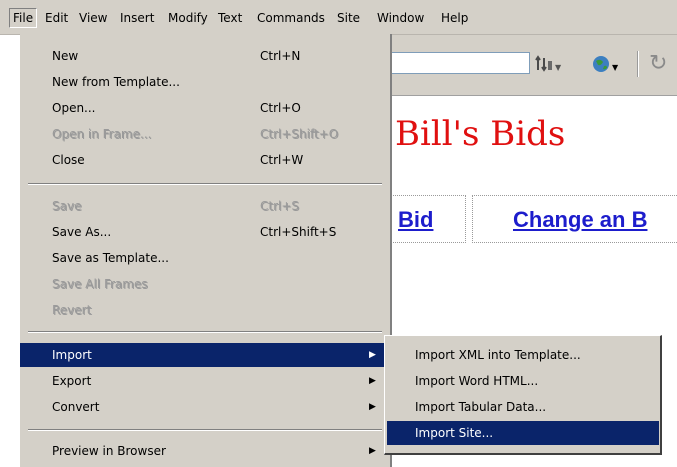  I want to click on menu-file: File, so click(23, 18).